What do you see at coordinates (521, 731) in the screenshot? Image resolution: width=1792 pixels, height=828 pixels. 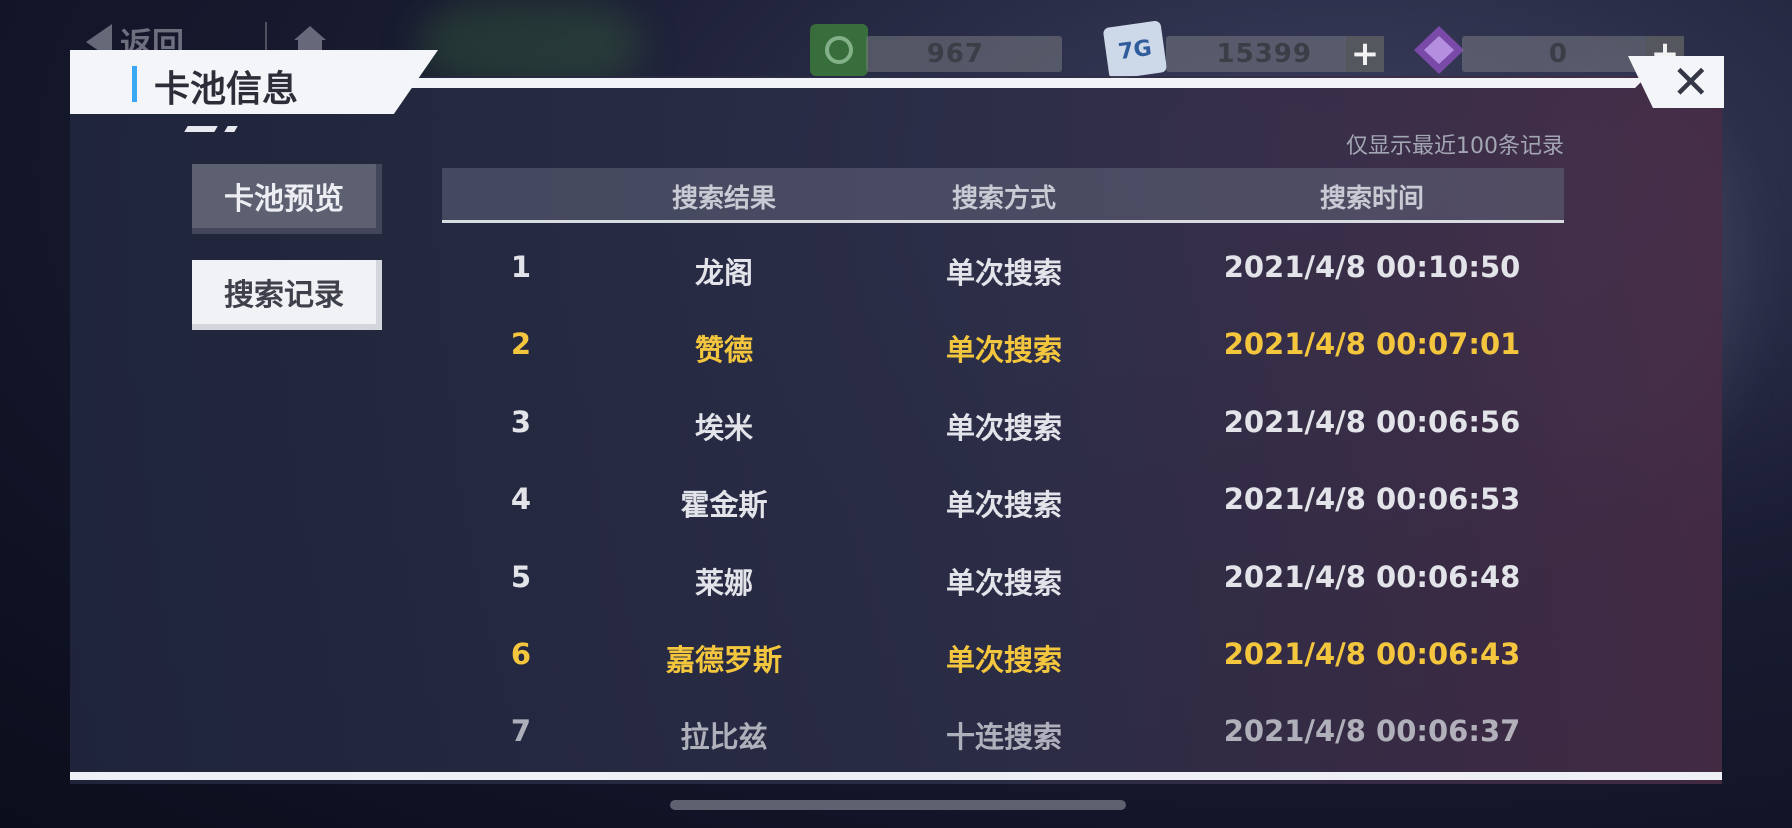 I see `row-index: 7` at bounding box center [521, 731].